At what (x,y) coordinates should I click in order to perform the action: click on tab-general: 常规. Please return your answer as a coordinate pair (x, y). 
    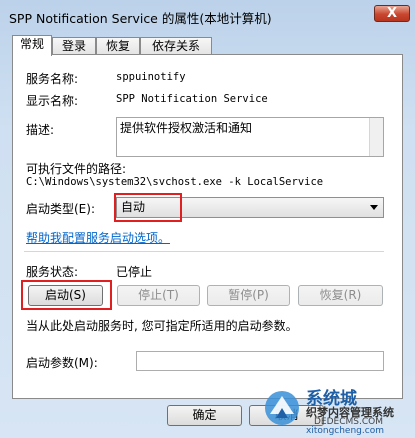
    Looking at the image, I should click on (32, 45).